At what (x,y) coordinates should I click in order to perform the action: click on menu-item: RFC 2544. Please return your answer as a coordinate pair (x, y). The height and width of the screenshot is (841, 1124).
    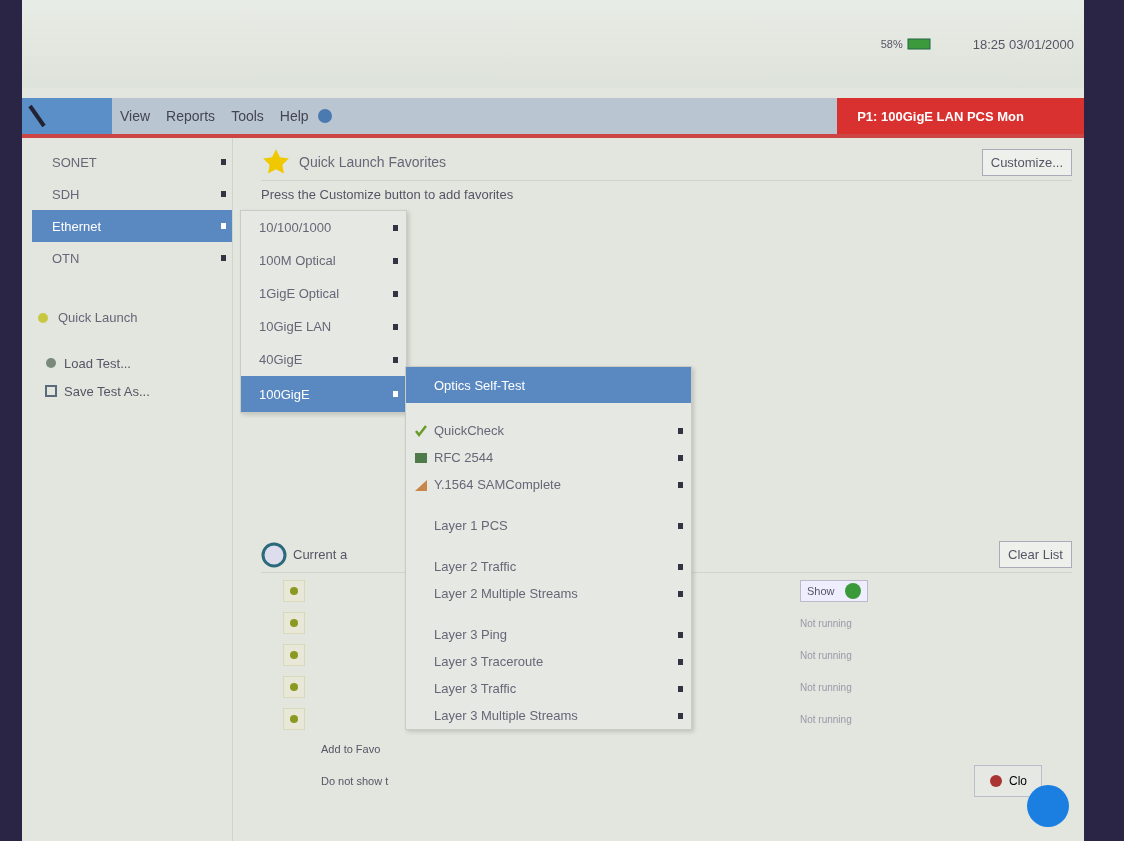
    Looking at the image, I should click on (548, 457).